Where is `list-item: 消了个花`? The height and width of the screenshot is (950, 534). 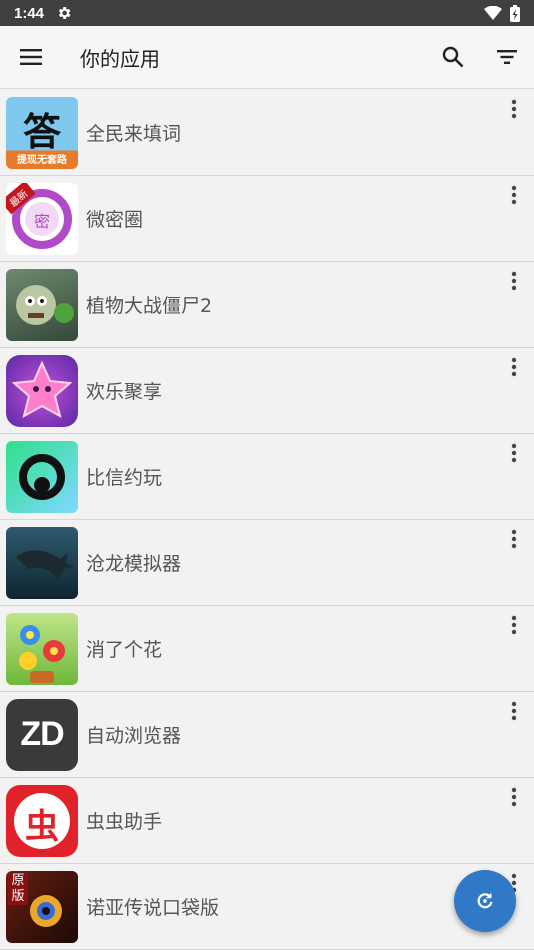 list-item: 消了个花 is located at coordinates (267, 649).